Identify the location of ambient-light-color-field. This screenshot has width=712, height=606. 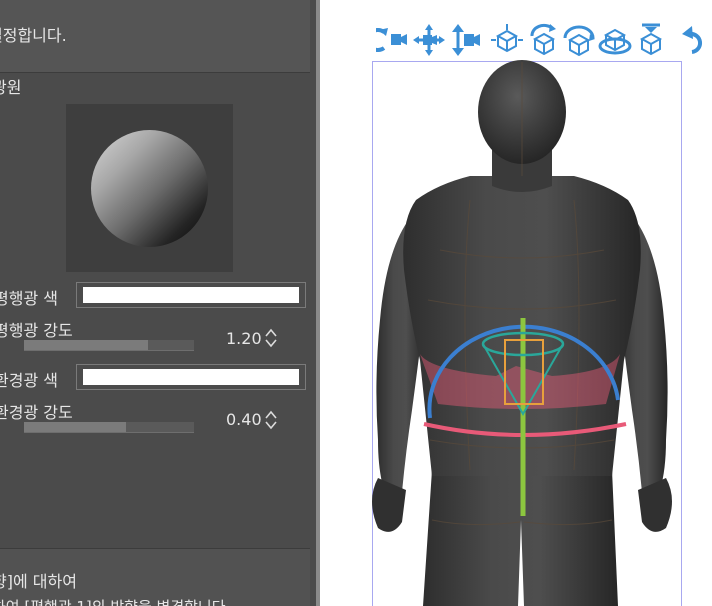
(191, 377).